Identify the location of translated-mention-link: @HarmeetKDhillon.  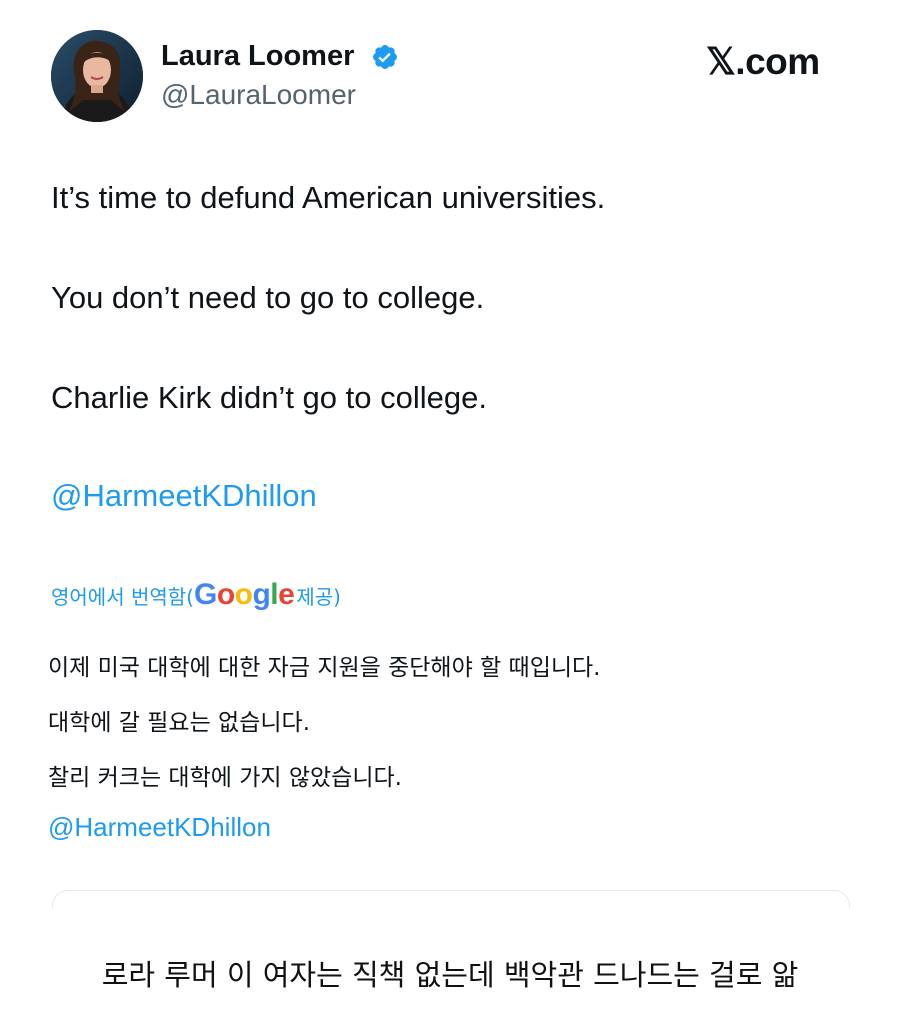
(159, 827).